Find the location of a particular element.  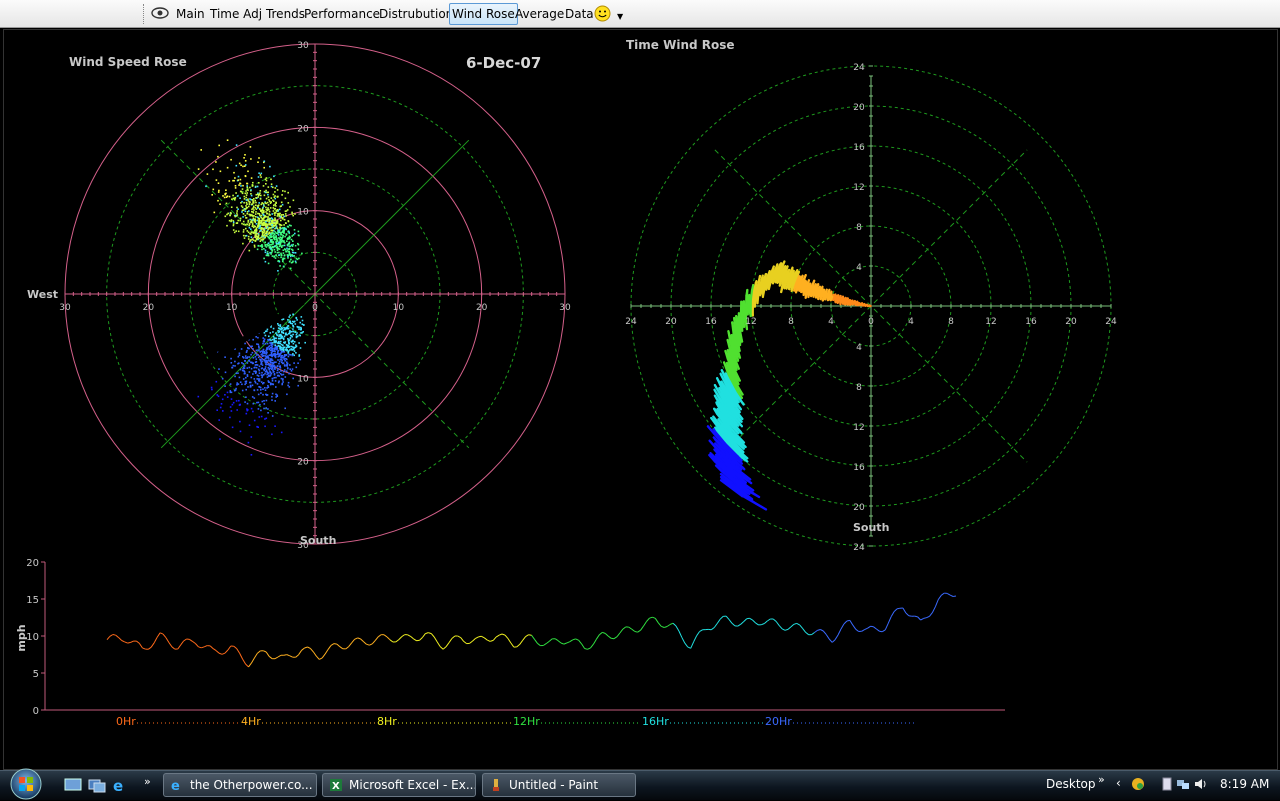

eye-icon is located at coordinates (160, 13).